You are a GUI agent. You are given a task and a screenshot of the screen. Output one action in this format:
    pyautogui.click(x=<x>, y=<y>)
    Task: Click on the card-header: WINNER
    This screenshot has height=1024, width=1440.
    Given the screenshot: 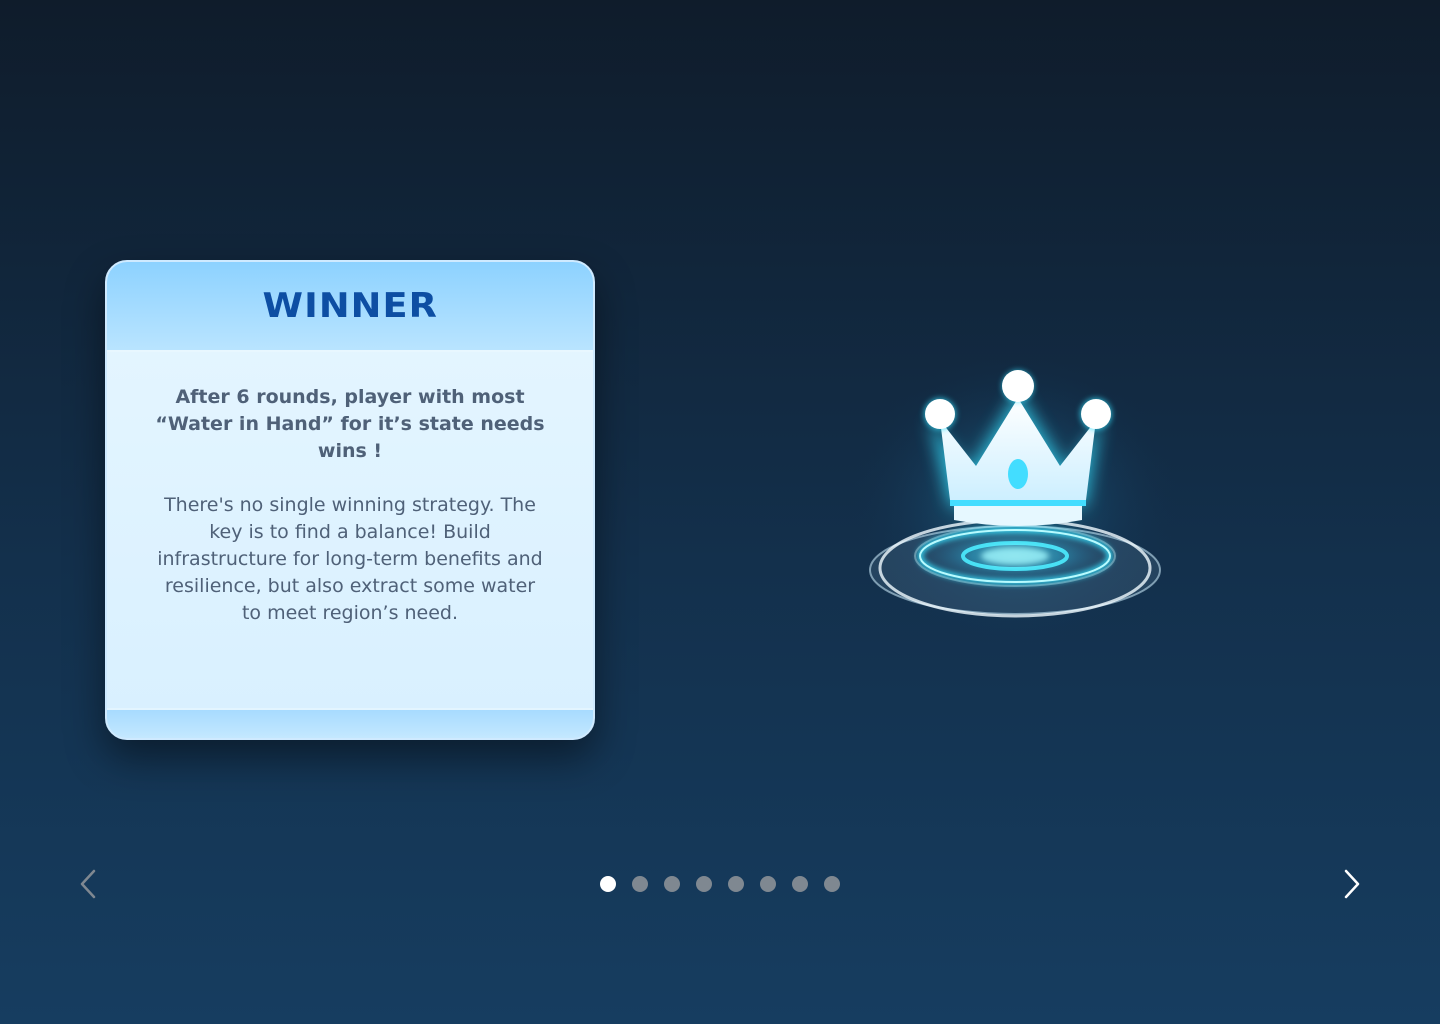 What is the action you would take?
    pyautogui.click(x=350, y=307)
    